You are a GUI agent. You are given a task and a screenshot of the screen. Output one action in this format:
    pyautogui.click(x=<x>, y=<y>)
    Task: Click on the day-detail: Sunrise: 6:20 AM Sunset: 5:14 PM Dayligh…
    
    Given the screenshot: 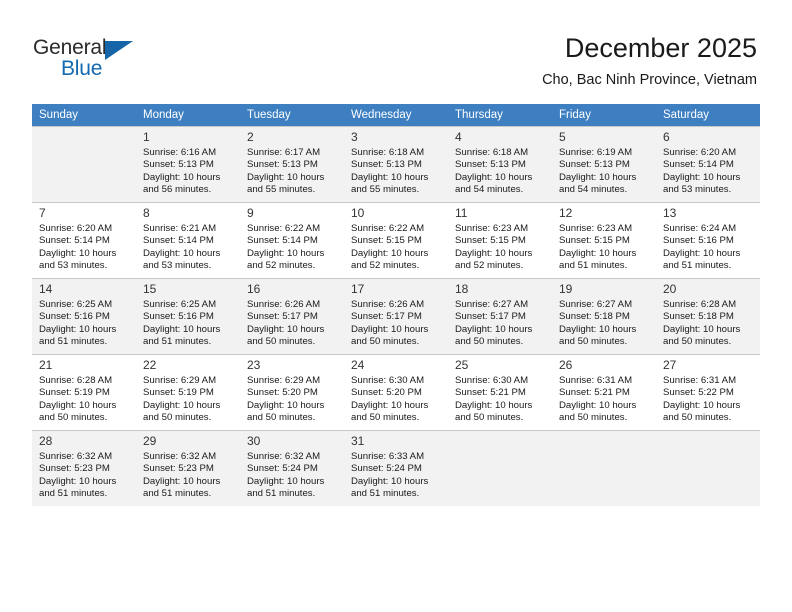 What is the action you would take?
    pyautogui.click(x=702, y=171)
    